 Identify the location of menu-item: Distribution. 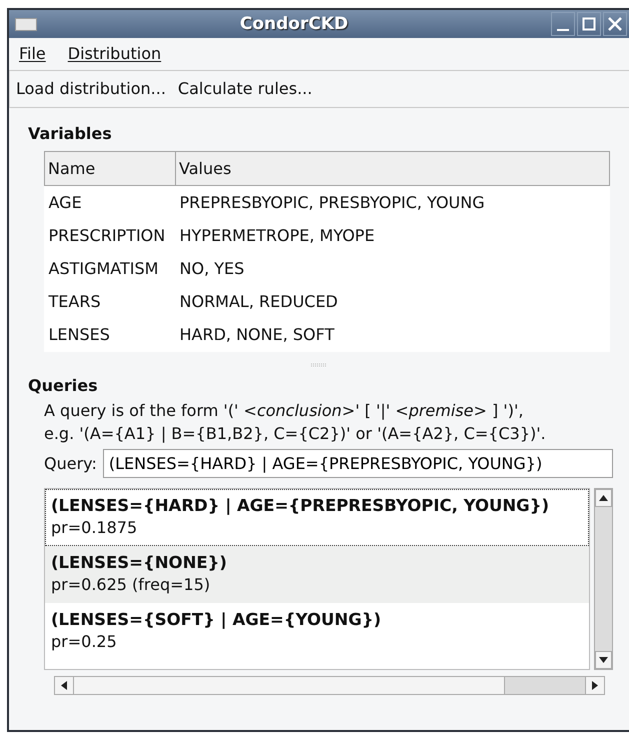
(115, 53).